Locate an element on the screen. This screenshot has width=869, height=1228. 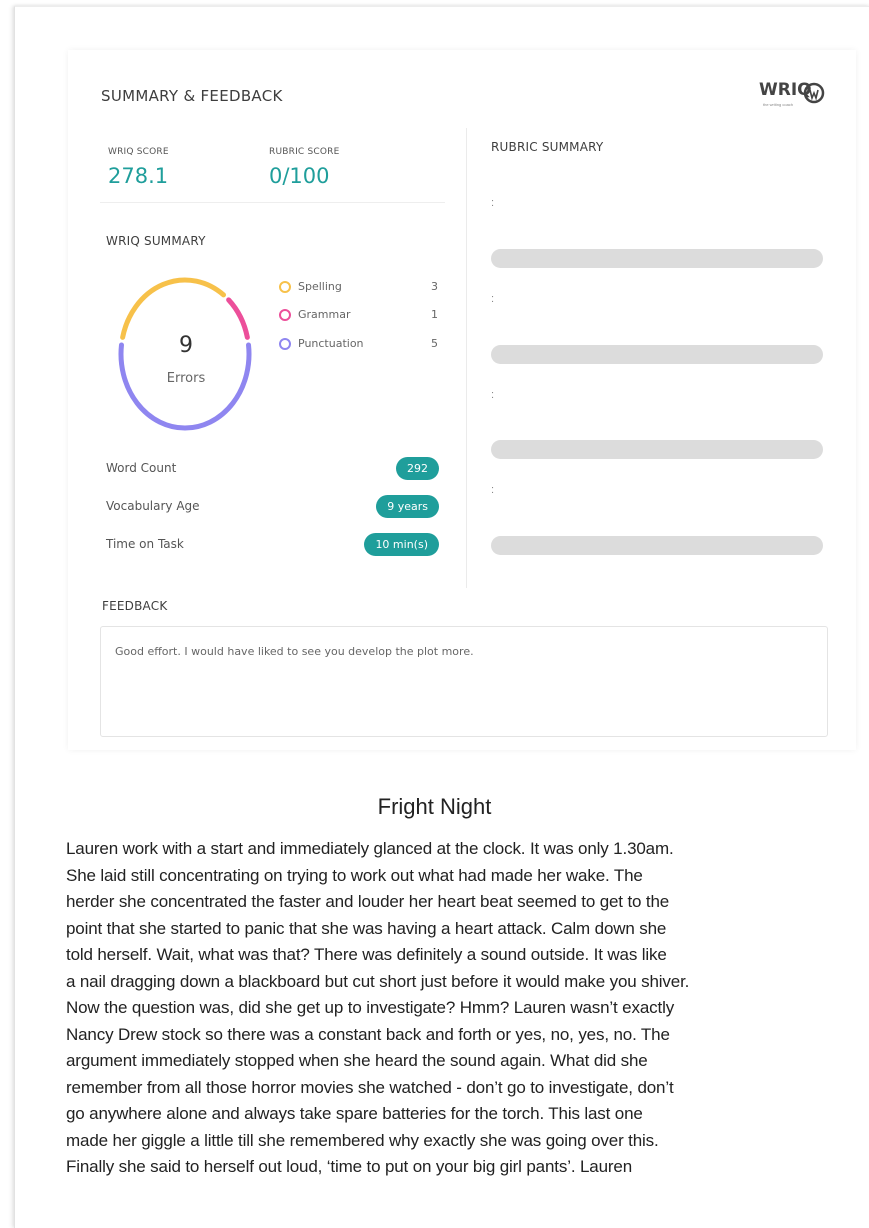
feedback-heading: FEEDBACK is located at coordinates (135, 606).